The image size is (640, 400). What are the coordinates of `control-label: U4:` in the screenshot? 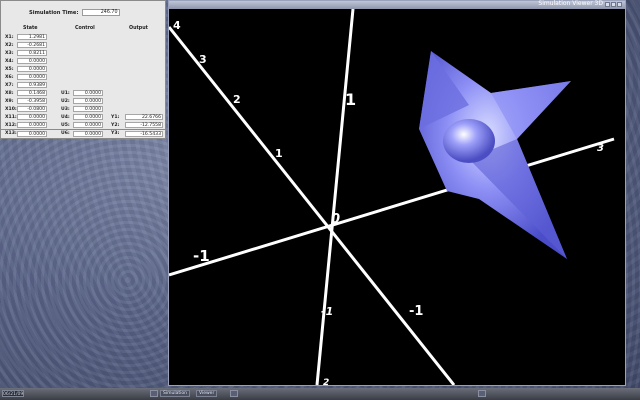 It's located at (65, 117).